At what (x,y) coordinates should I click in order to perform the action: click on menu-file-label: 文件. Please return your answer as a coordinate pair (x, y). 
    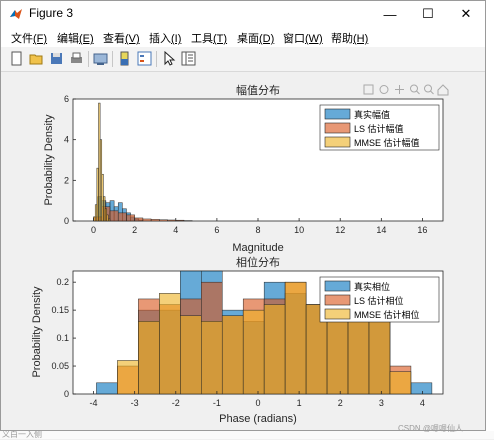
    Looking at the image, I should click on (22, 39).